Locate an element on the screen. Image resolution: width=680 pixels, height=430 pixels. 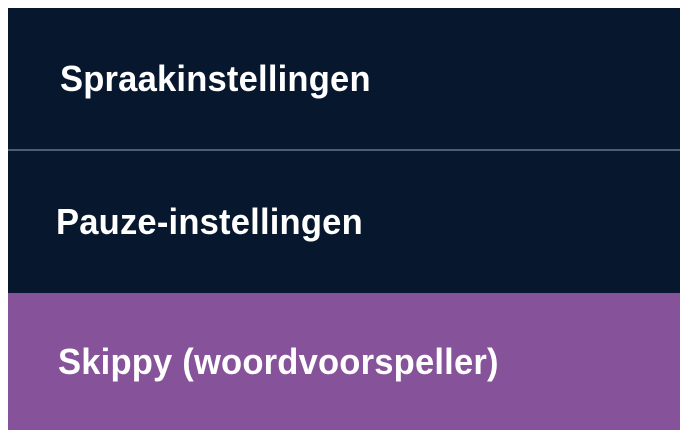
menu-left-border is located at coordinates (4, 219).